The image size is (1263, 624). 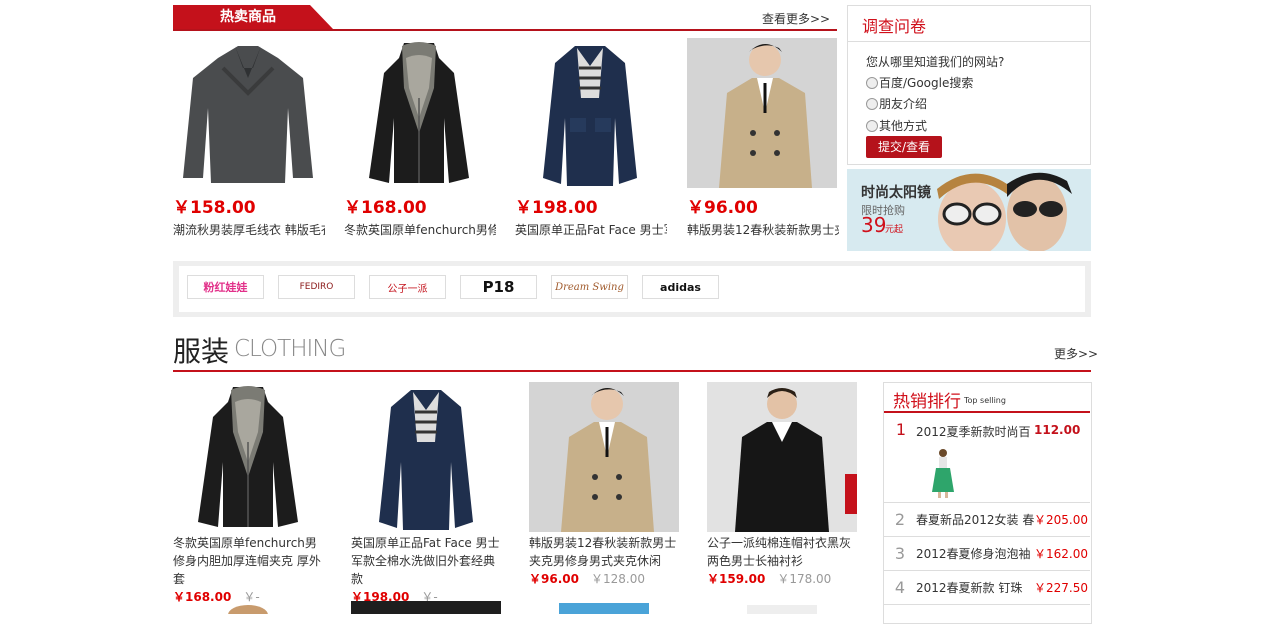 I want to click on product-old-price: ￥178.00, so click(x=804, y=579).